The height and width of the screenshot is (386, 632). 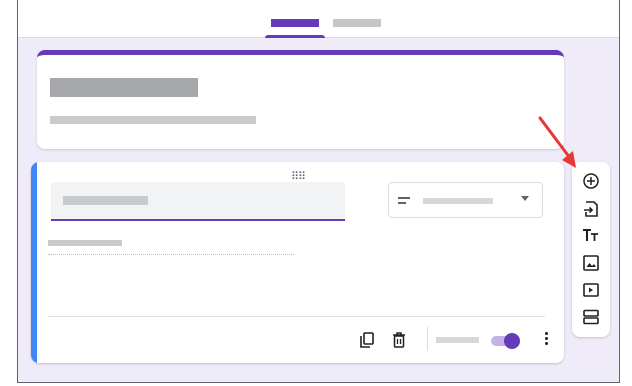 What do you see at coordinates (153, 120) in the screenshot?
I see `form-description-field` at bounding box center [153, 120].